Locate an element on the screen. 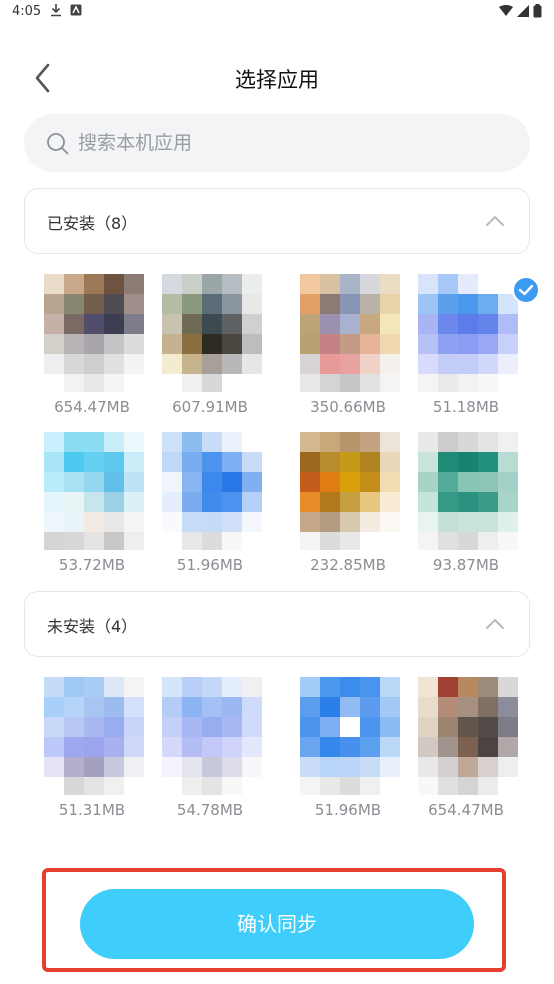  battery-icon is located at coordinates (537, 11).